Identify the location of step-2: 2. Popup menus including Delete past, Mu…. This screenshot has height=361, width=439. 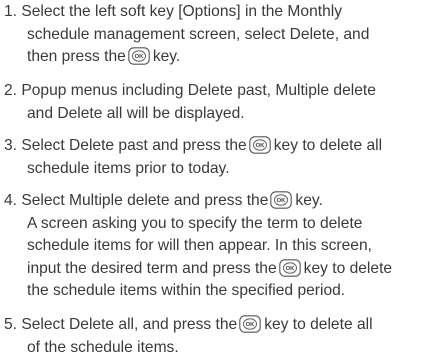
(221, 102).